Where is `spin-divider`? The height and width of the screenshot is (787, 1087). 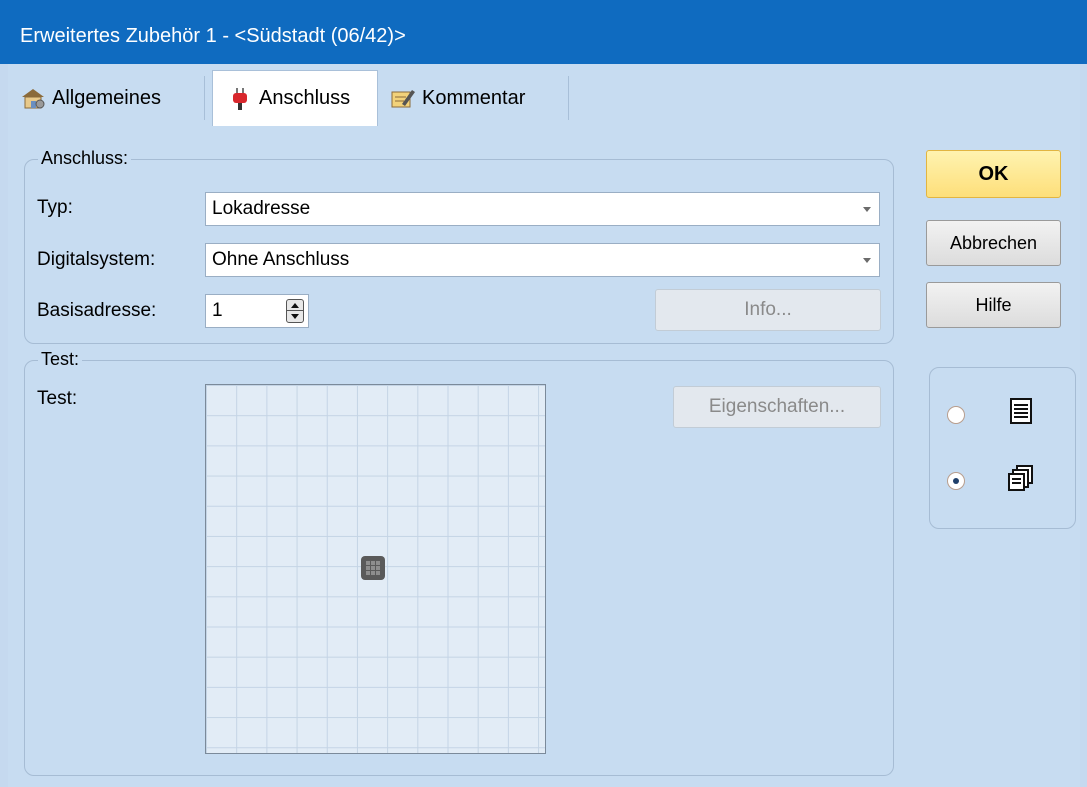
spin-divider is located at coordinates (295, 310).